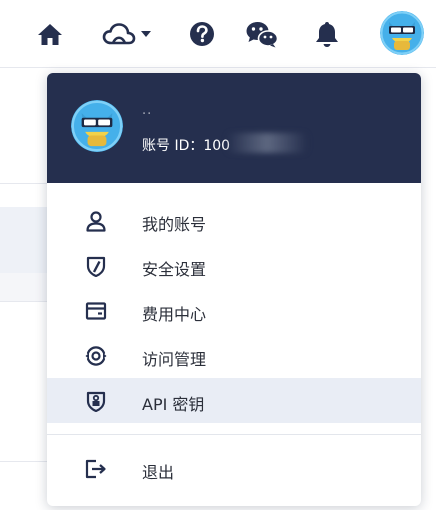 The width and height of the screenshot is (436, 510). I want to click on account-id: 账号 ID：100, so click(186, 146).